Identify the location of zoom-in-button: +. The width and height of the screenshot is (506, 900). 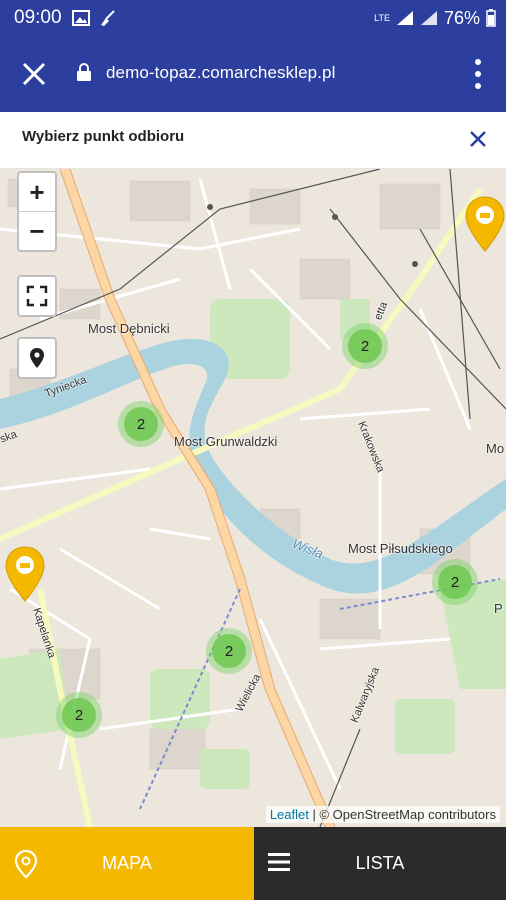
(37, 192).